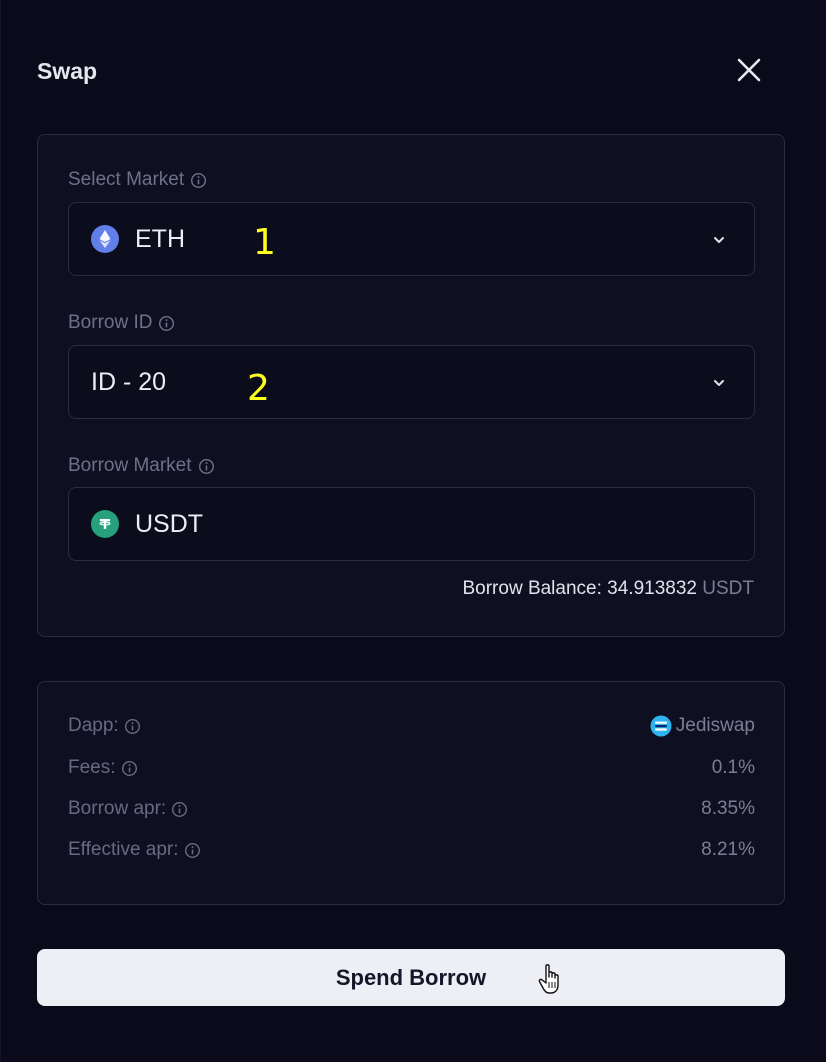  I want to click on borrow-id-label: Borrow ID, so click(121, 323).